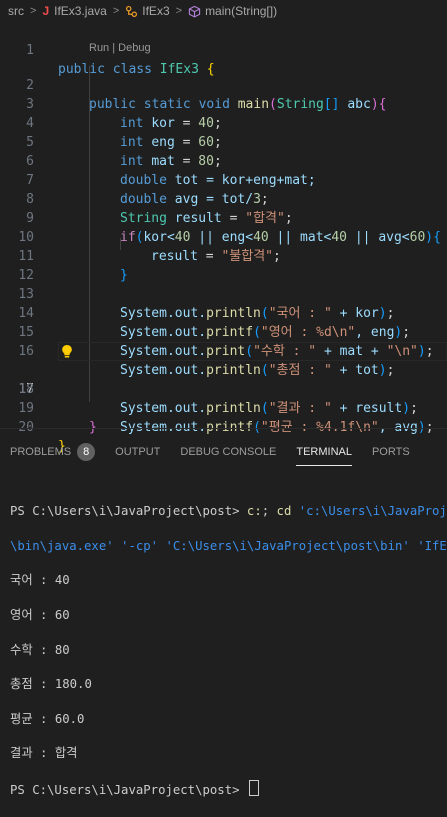 The width and height of the screenshot is (447, 817). What do you see at coordinates (223, 122) in the screenshot?
I see `code-line: 4 int eng = 60;` at bounding box center [223, 122].